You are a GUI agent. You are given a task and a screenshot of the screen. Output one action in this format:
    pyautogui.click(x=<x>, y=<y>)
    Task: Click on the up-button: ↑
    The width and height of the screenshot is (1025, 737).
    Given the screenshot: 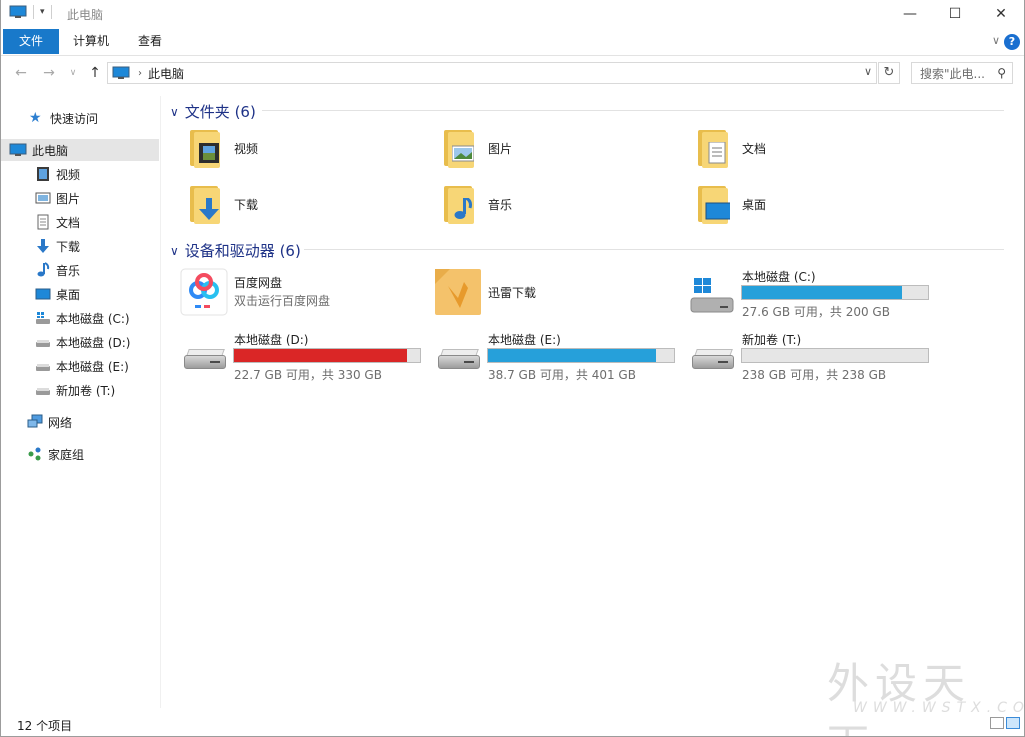 What is the action you would take?
    pyautogui.click(x=95, y=73)
    